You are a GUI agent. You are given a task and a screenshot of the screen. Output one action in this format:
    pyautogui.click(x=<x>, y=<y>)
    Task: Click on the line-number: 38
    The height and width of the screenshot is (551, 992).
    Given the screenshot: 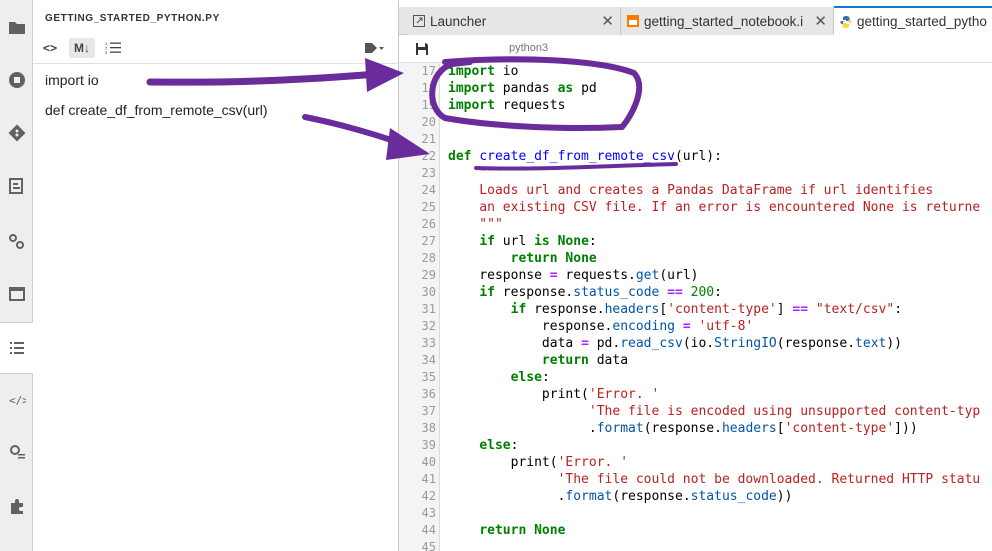 What is the action you would take?
    pyautogui.click(x=428, y=428)
    